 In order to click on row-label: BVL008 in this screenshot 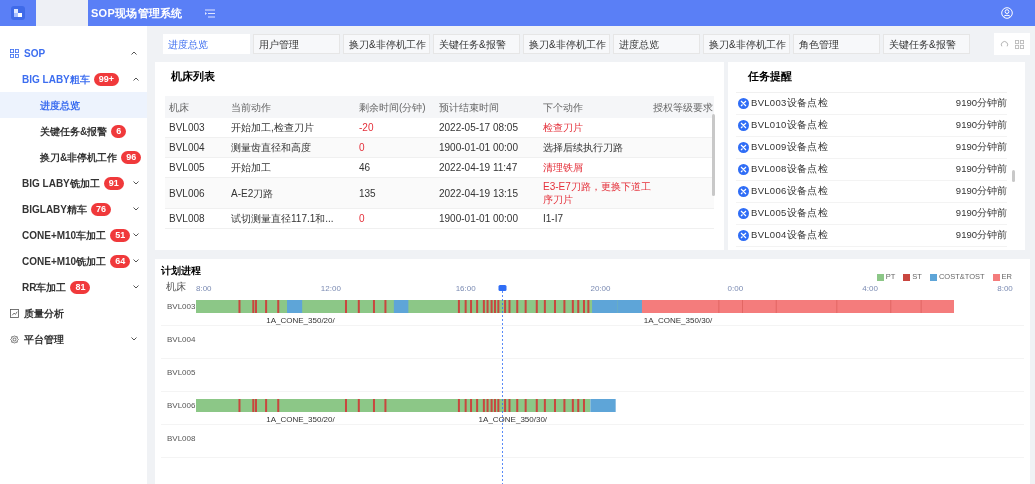, I will do `click(181, 439)`.